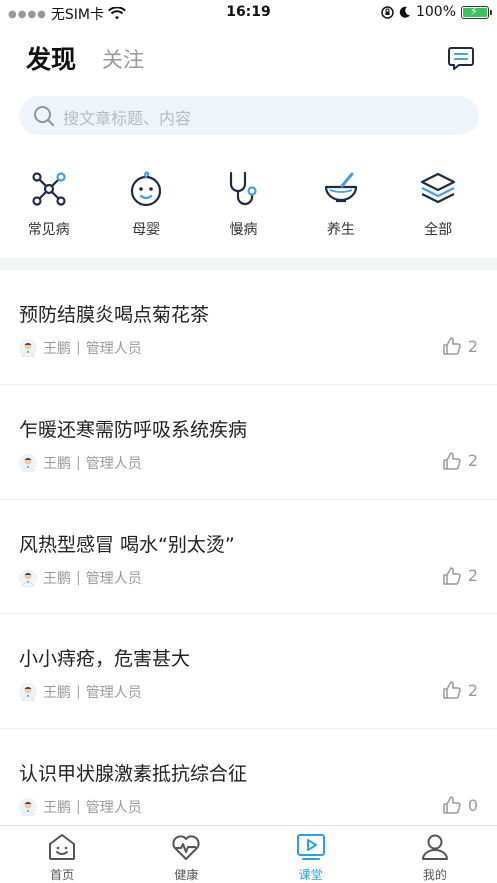 This screenshot has height=883, width=497. What do you see at coordinates (133, 772) in the screenshot?
I see `article-title: 认识甲状腺激素抵抗综合征` at bounding box center [133, 772].